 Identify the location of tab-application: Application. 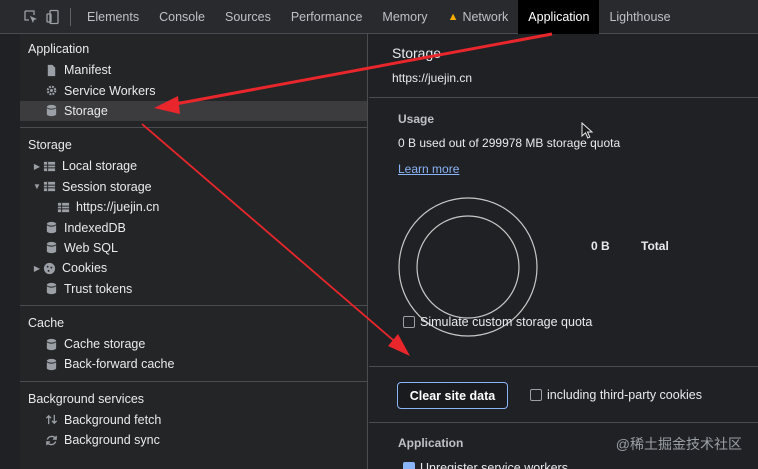
(559, 17).